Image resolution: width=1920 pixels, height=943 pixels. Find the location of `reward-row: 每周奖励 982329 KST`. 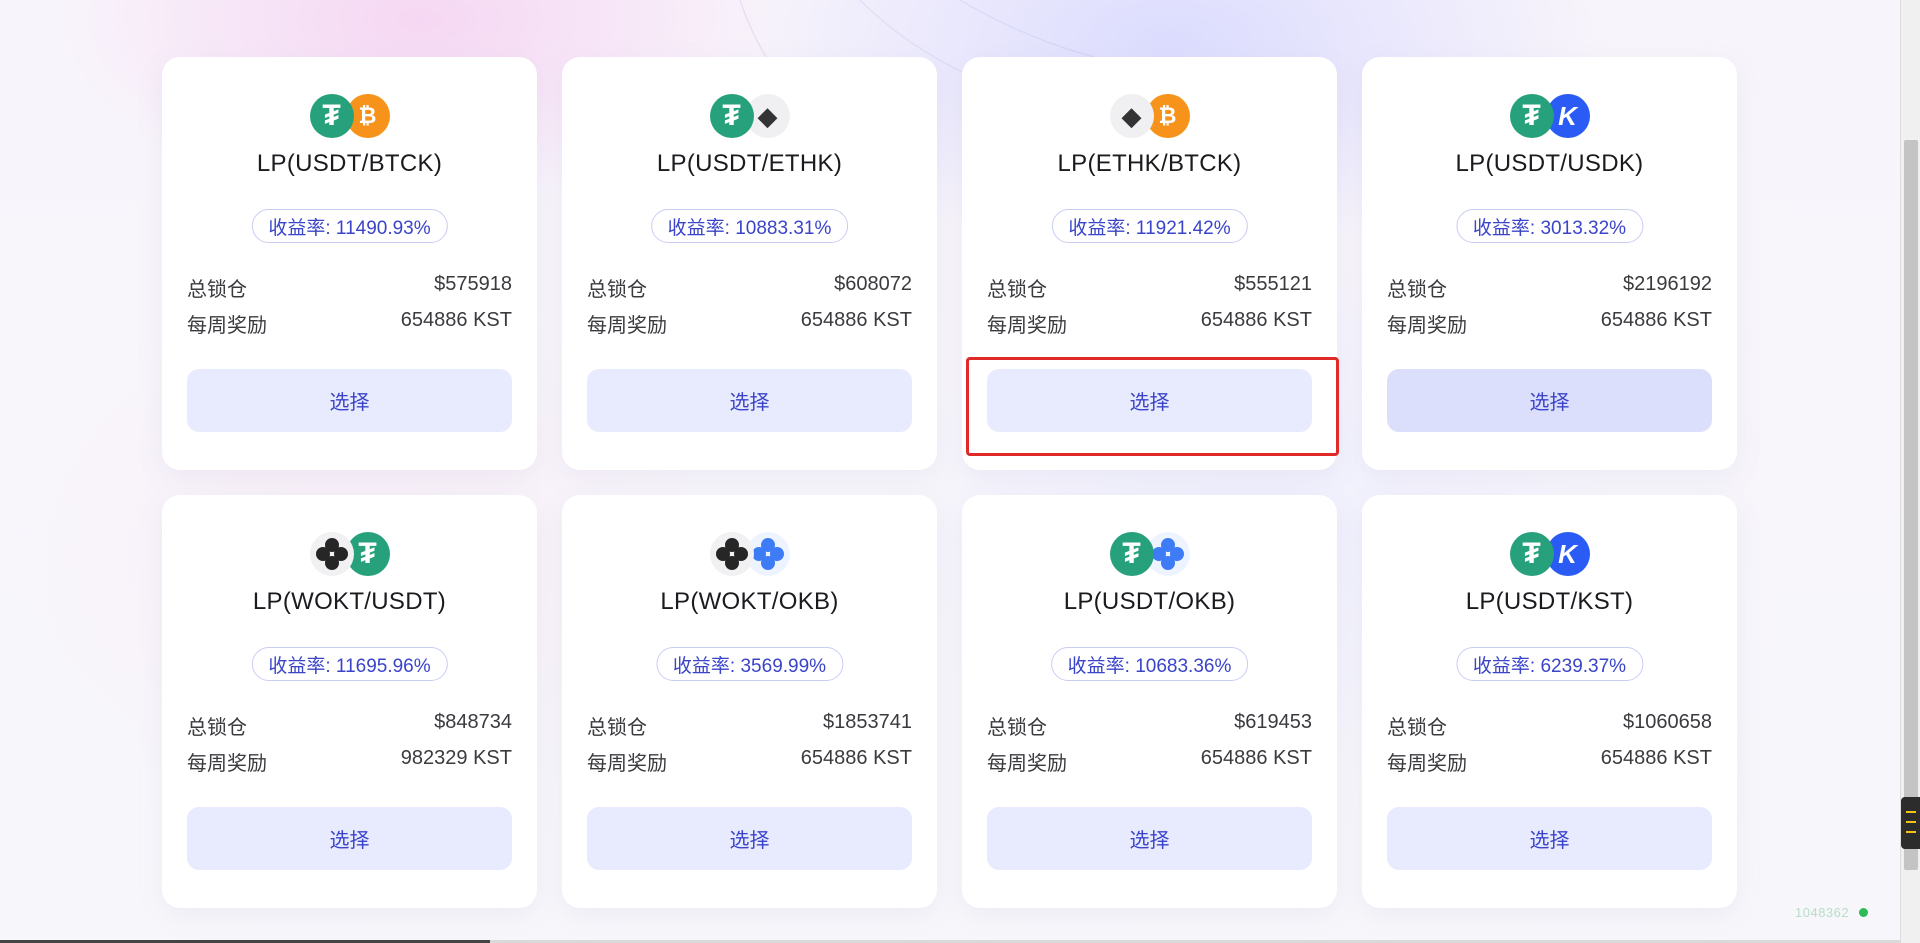

reward-row: 每周奖励 982329 KST is located at coordinates (349, 761).